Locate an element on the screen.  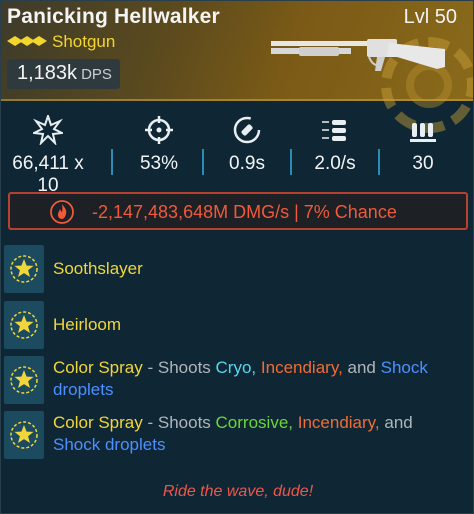
accuracy-crosshair-icon is located at coordinates (159, 130).